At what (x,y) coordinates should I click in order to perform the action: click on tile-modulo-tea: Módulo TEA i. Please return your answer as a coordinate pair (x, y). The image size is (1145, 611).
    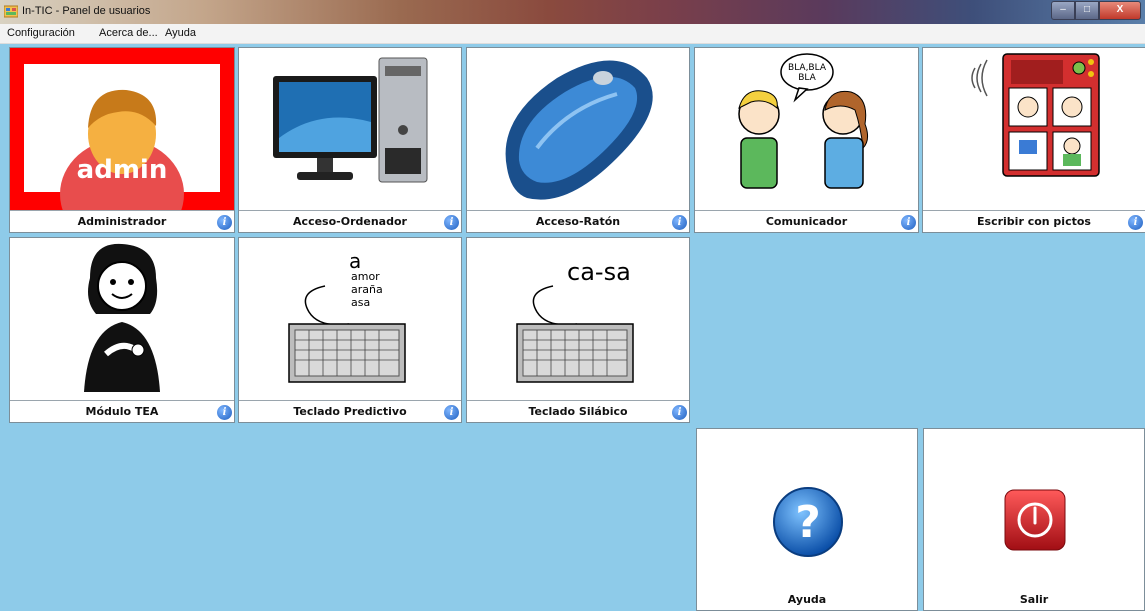
    Looking at the image, I should click on (122, 330).